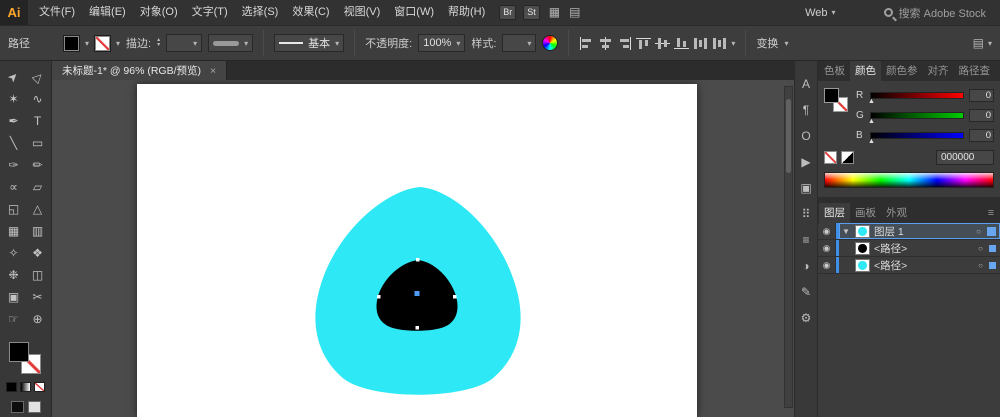 Image resolution: width=1000 pixels, height=417 pixels. Describe the element at coordinates (260, 12) in the screenshot. I see `menu-select: 选择(S)` at that location.